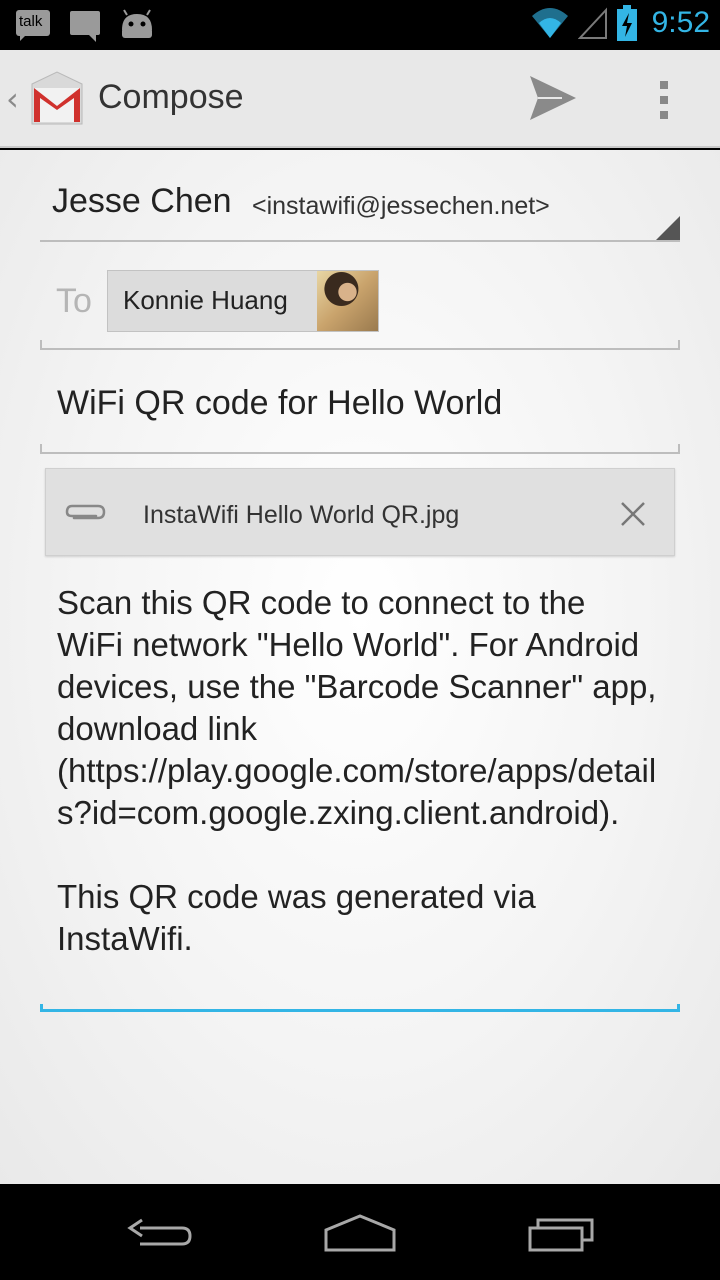 Image resolution: width=720 pixels, height=1280 pixels. What do you see at coordinates (552, 98) in the screenshot?
I see `send-icon` at bounding box center [552, 98].